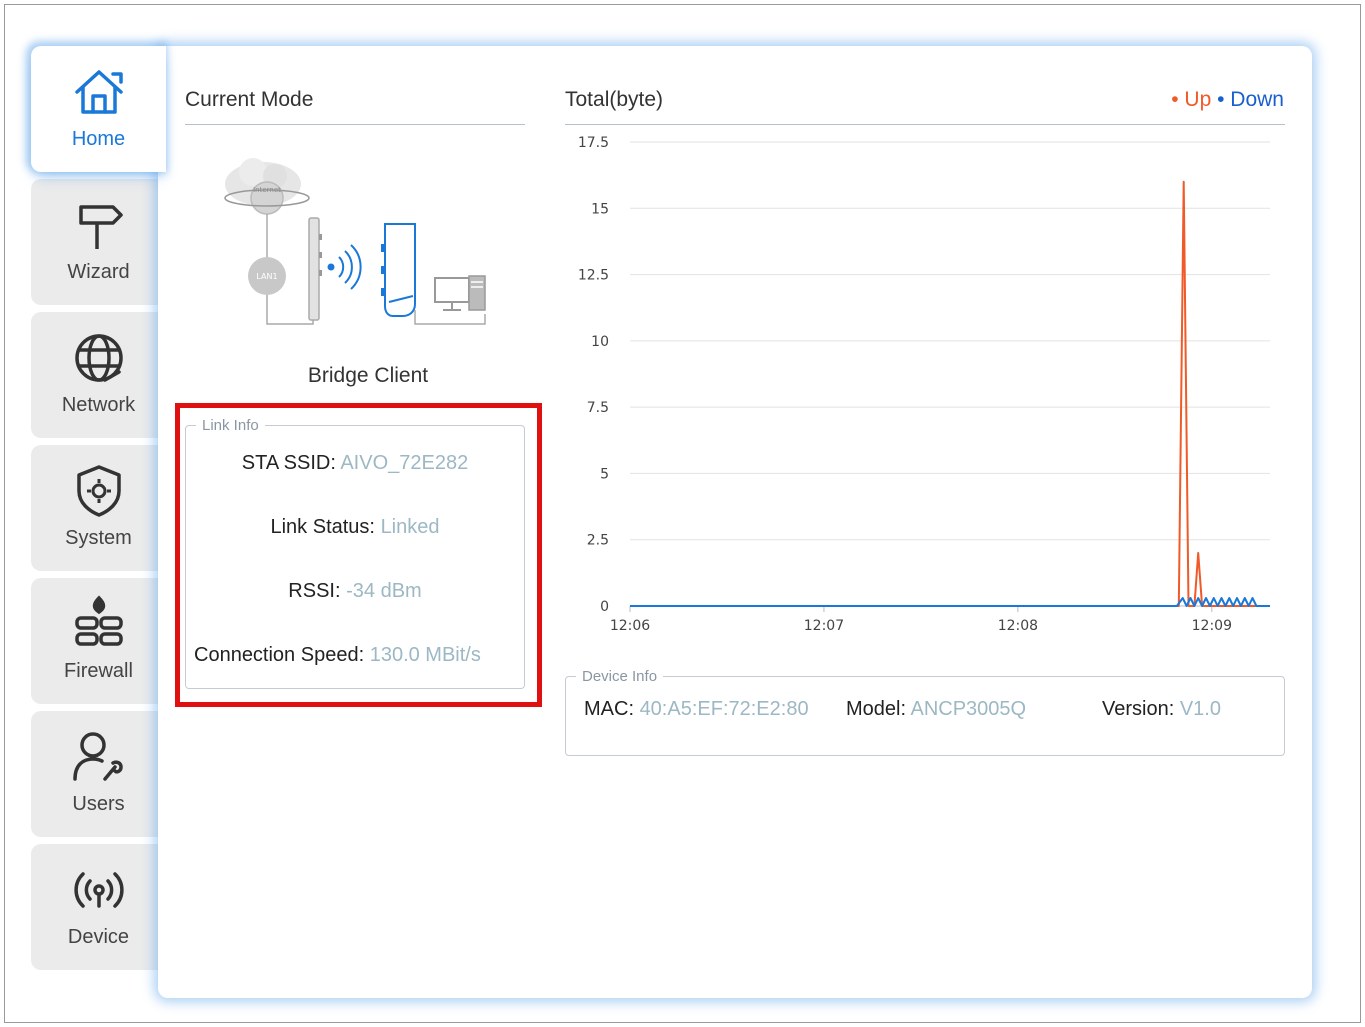  I want to click on nav-item-home: Home, so click(98, 109).